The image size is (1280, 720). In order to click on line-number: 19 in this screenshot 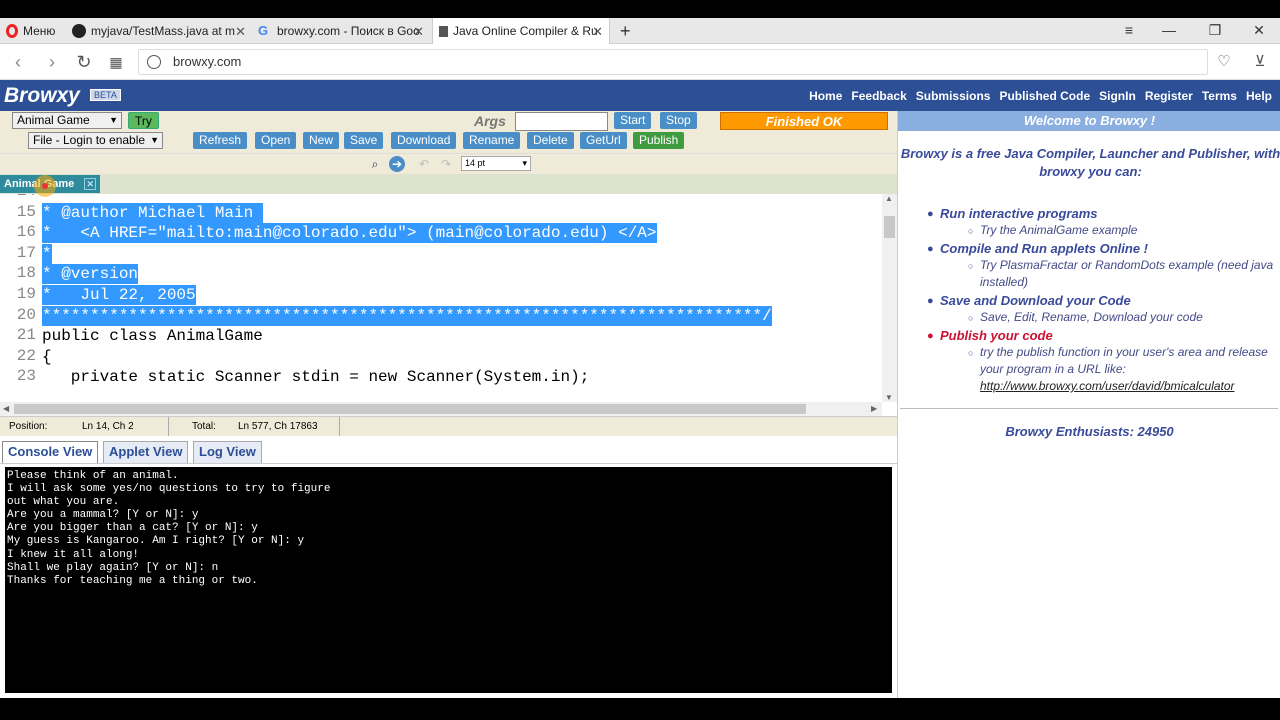, I will do `click(26, 294)`.